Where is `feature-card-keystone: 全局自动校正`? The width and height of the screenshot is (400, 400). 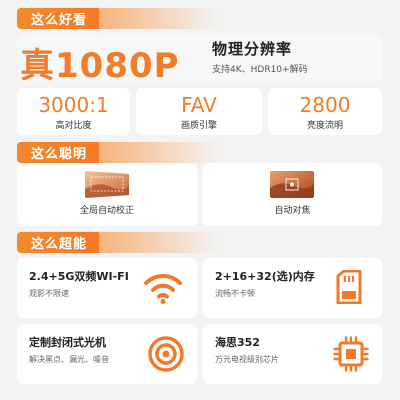 feature-card-keystone: 全局自动校正 is located at coordinates (107, 194).